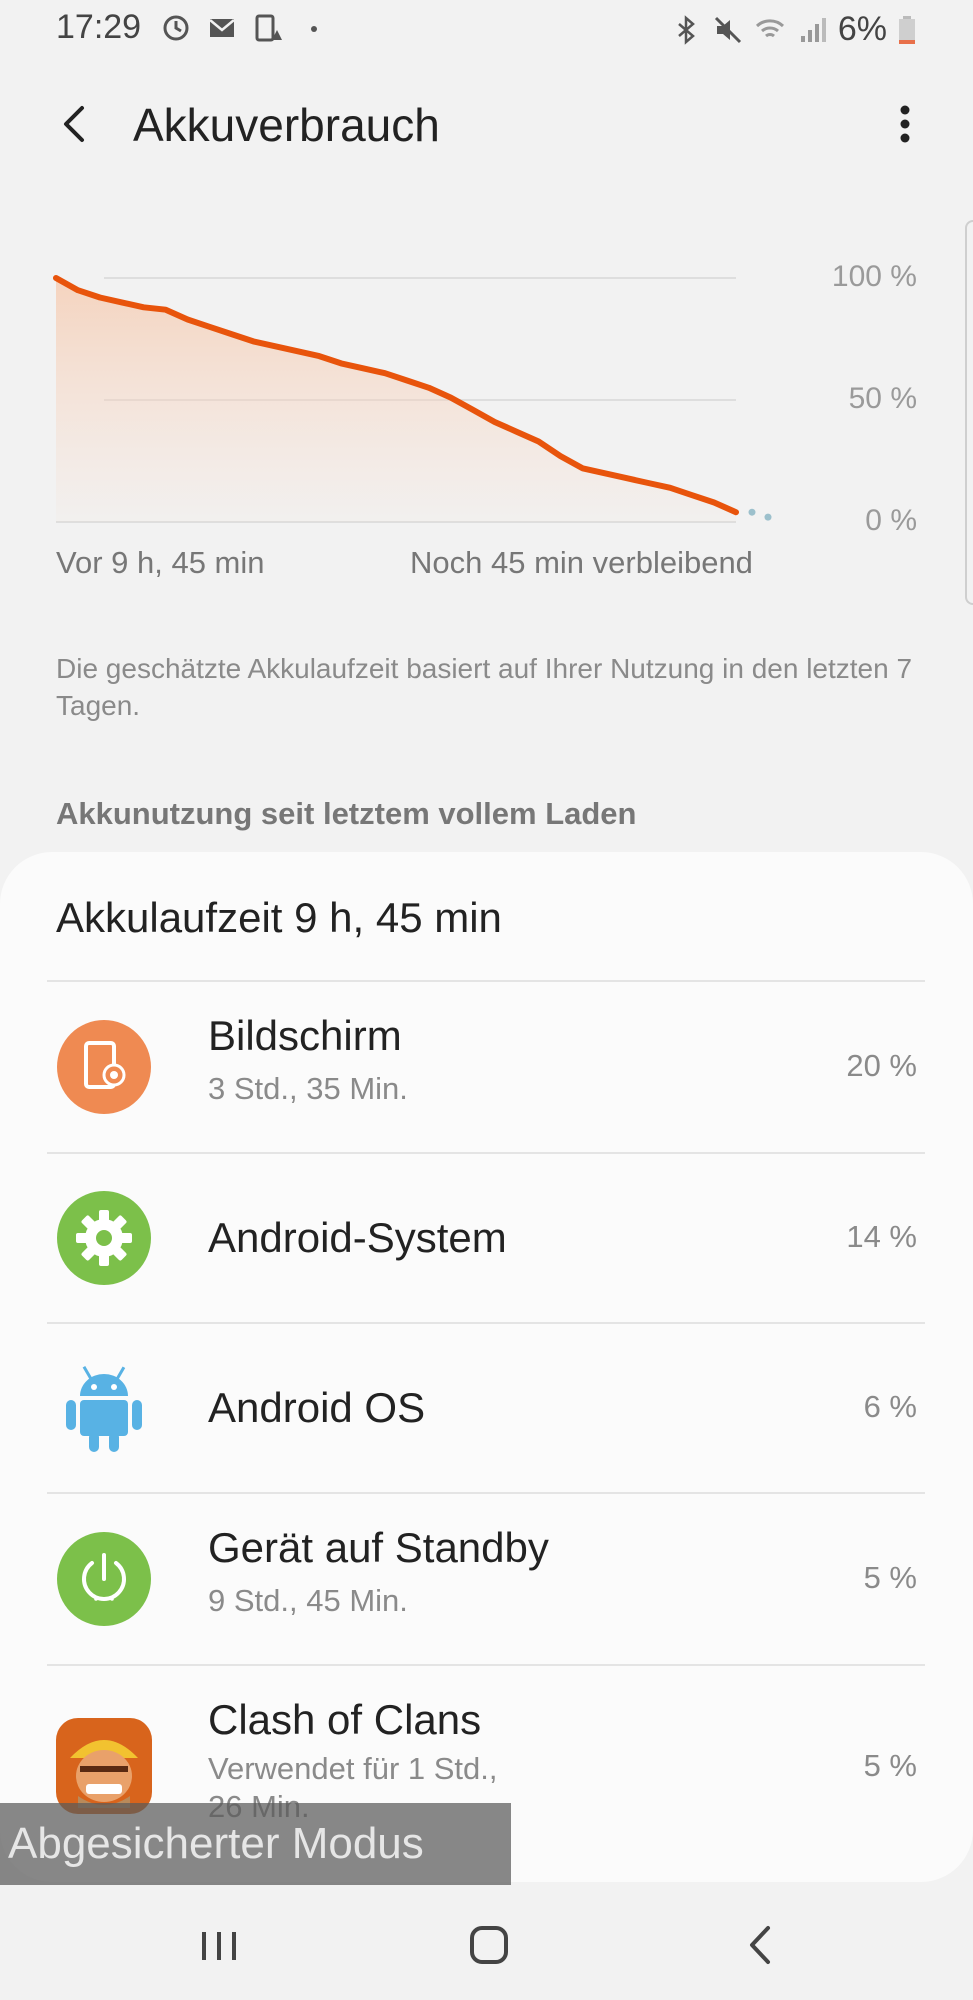  Describe the element at coordinates (268, 28) in the screenshot. I see `device-warning-icon` at that location.